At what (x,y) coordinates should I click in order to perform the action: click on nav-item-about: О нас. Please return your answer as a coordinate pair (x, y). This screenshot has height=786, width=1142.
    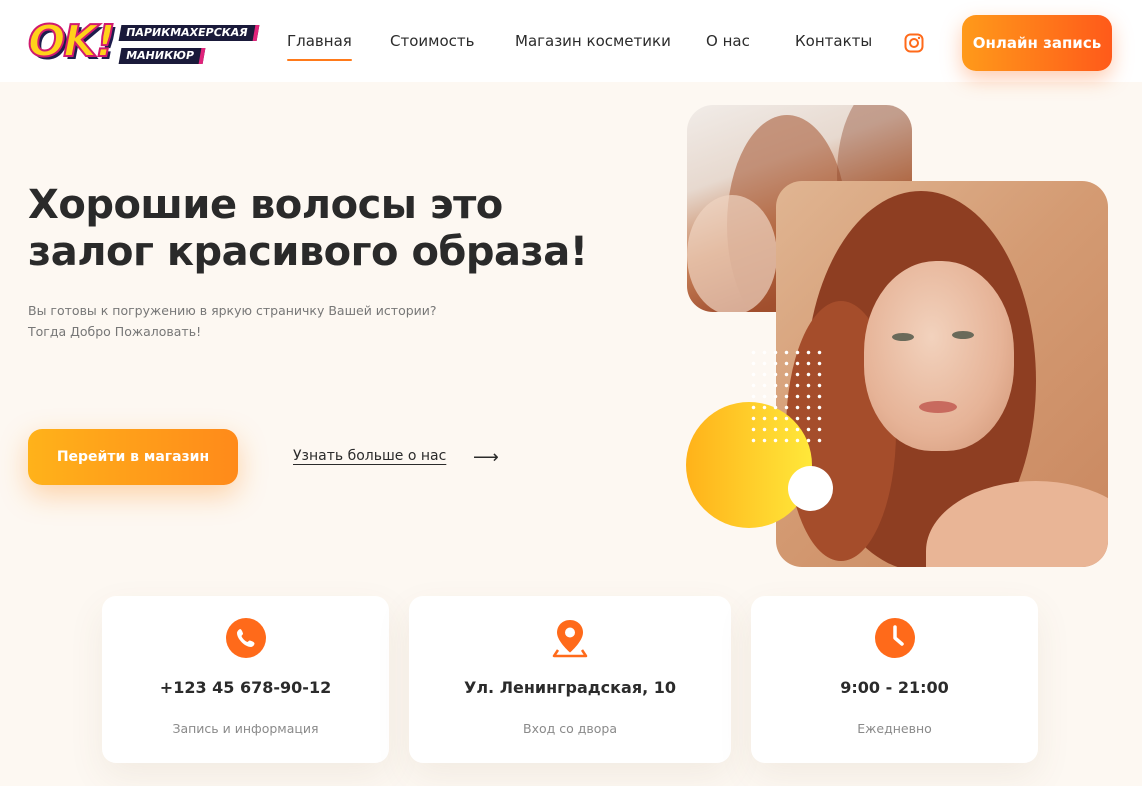
    Looking at the image, I should click on (728, 41).